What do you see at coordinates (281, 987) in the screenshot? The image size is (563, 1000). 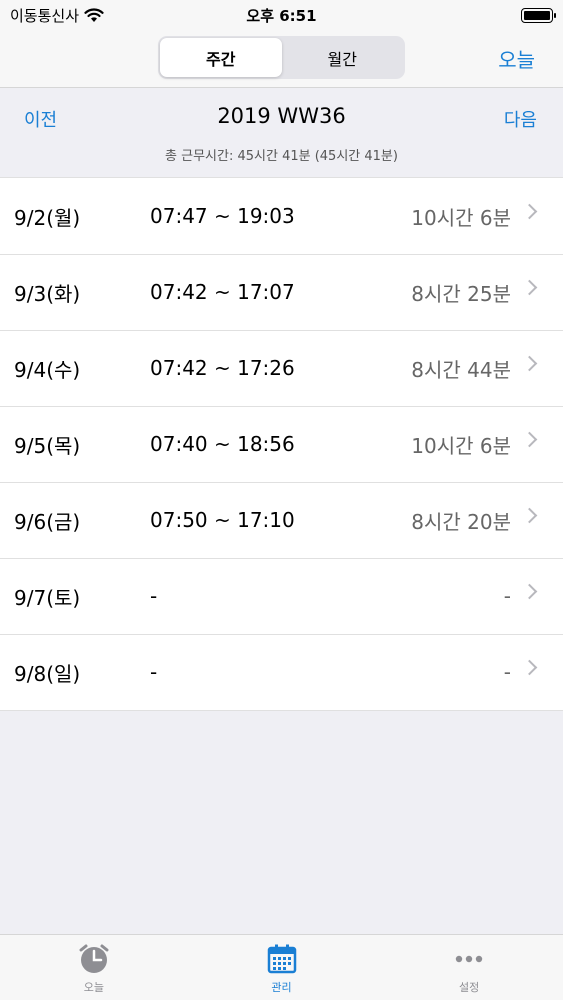 I see `tab-label: 관리` at bounding box center [281, 987].